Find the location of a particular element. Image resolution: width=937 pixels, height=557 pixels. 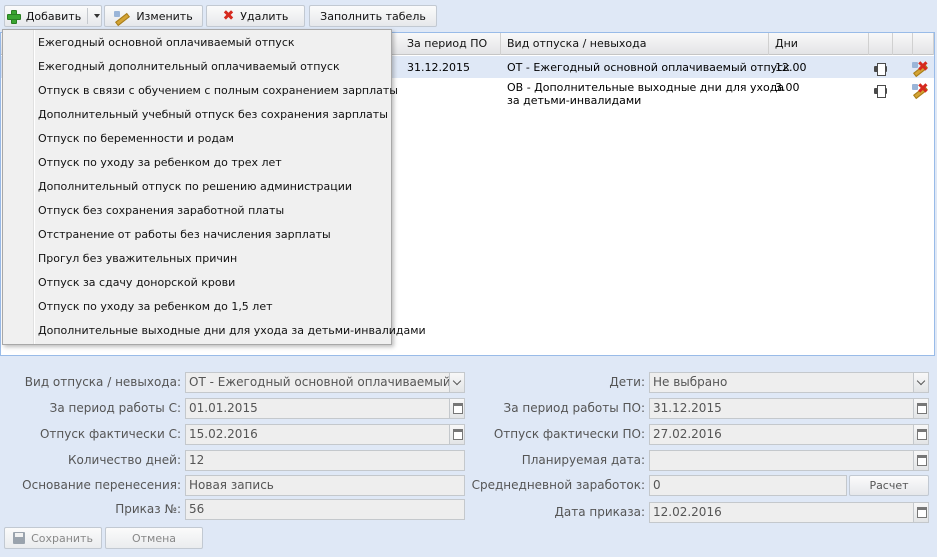

plus-icon is located at coordinates (13, 16).